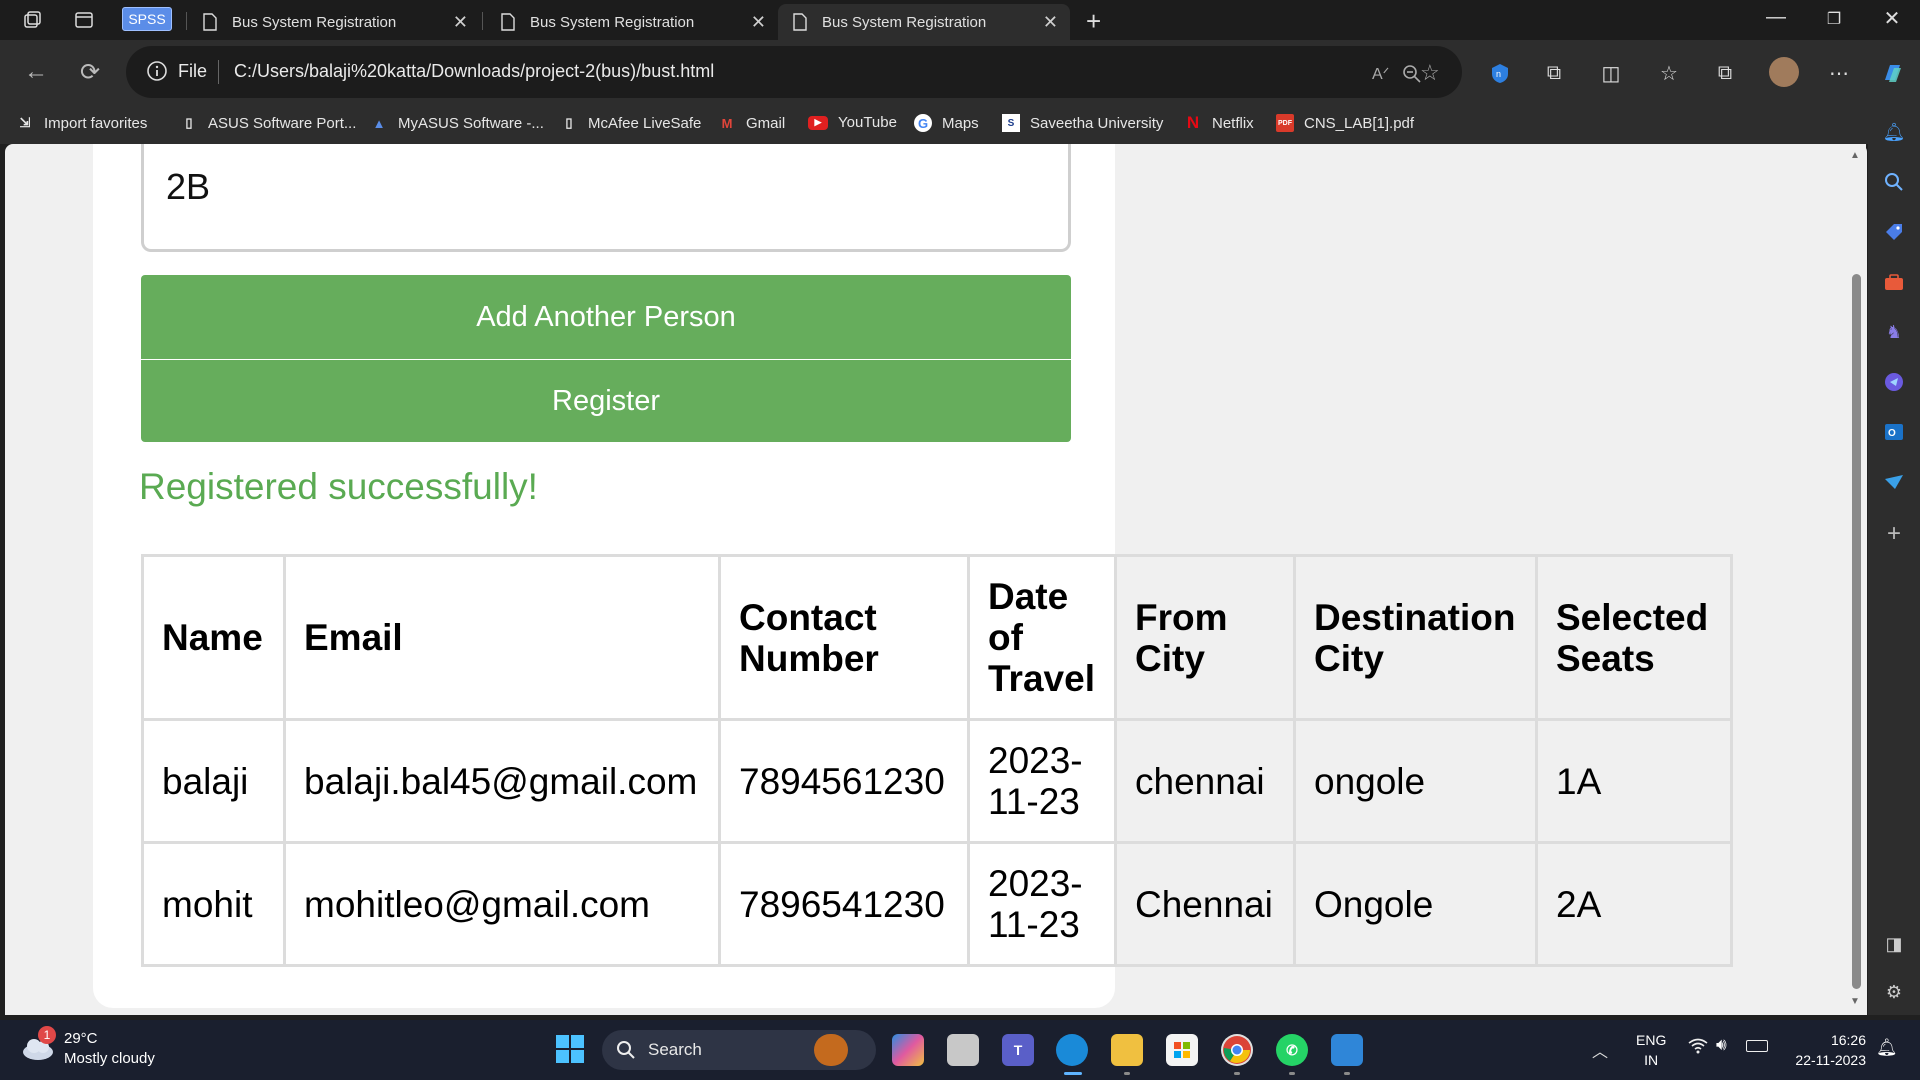 This screenshot has height=1080, width=1920. Describe the element at coordinates (1894, 232) in the screenshot. I see `shopping-tag-icon` at that location.